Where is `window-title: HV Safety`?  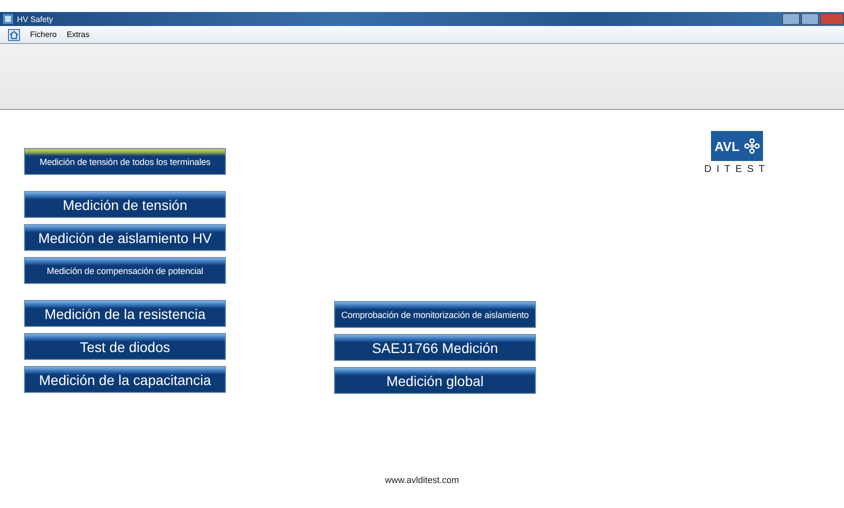 window-title: HV Safety is located at coordinates (35, 19).